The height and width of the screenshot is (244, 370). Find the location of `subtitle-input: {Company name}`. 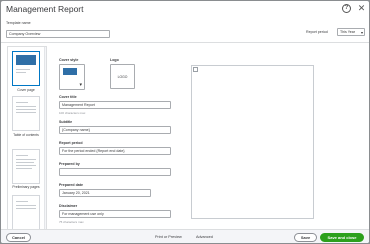

subtitle-input: {Company name} is located at coordinates (115, 130).